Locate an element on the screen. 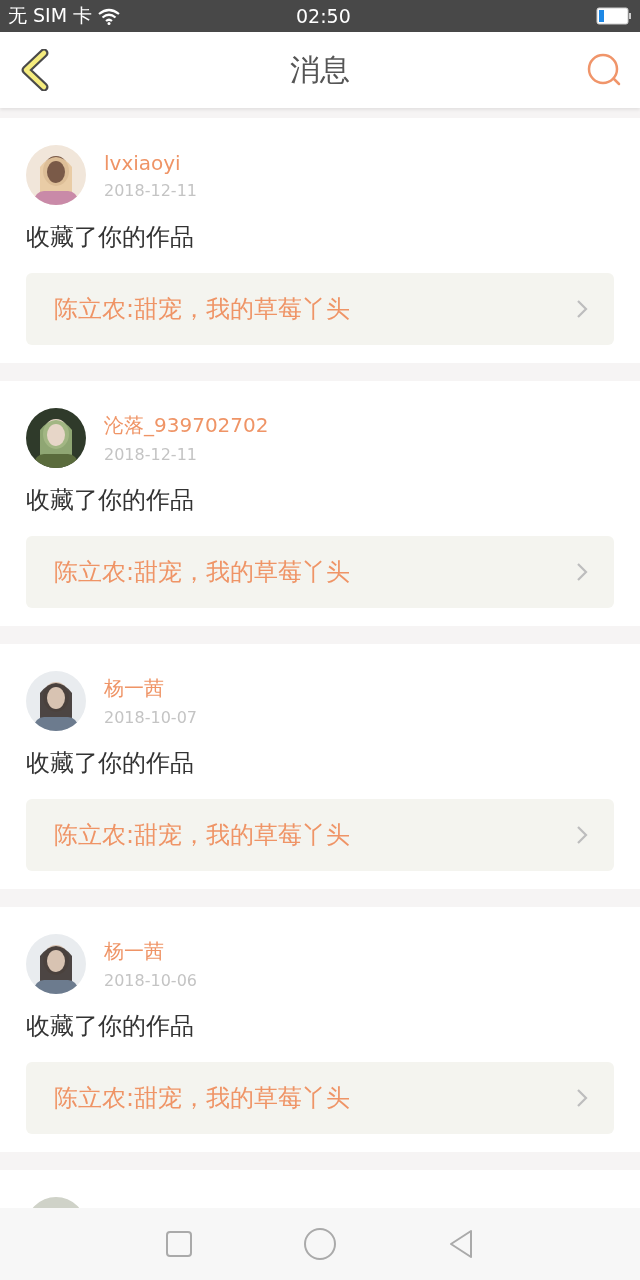 This screenshot has width=640, height=1280. page-title: 消息 is located at coordinates (320, 69).